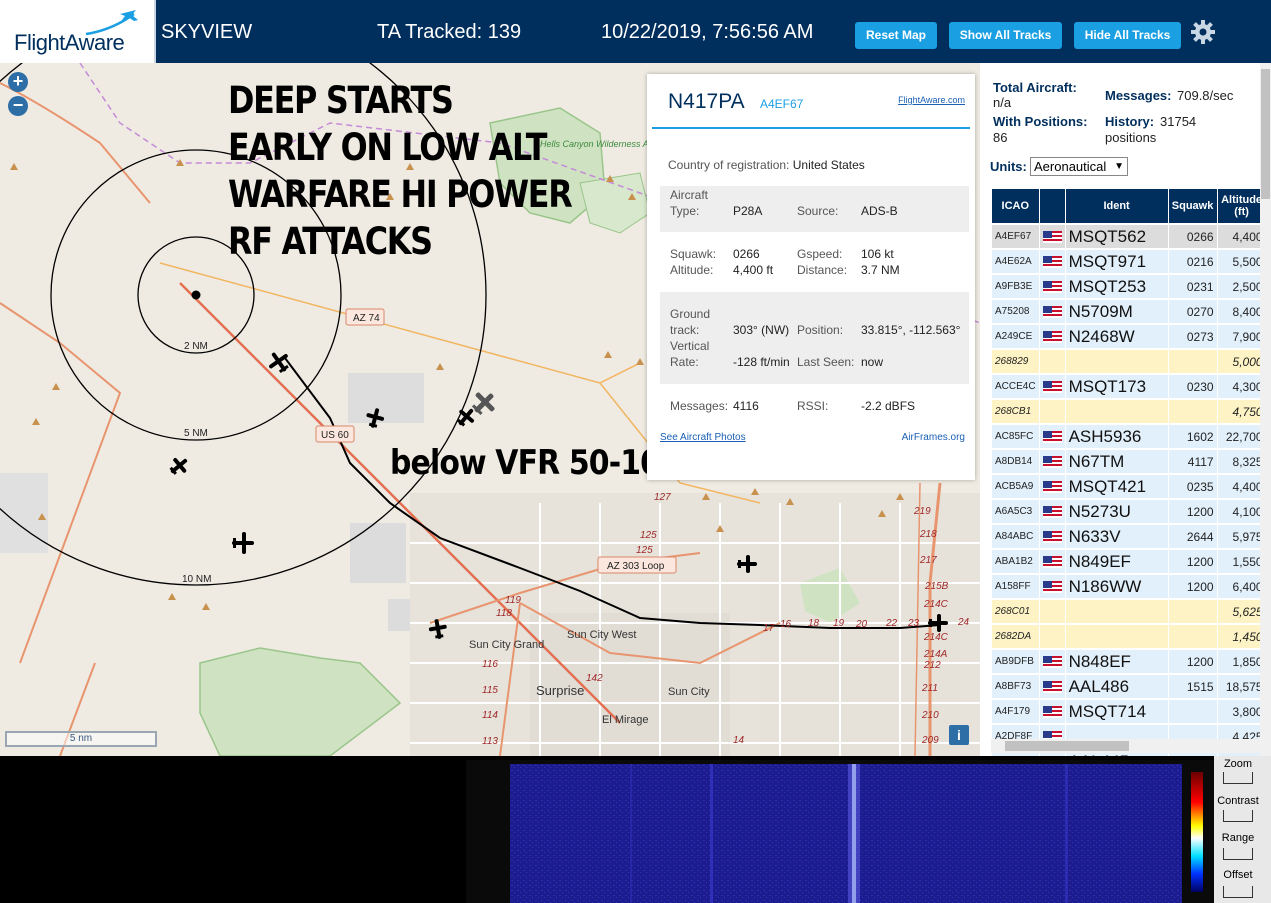  I want to click on units-value: Aeronautical, so click(1070, 166).